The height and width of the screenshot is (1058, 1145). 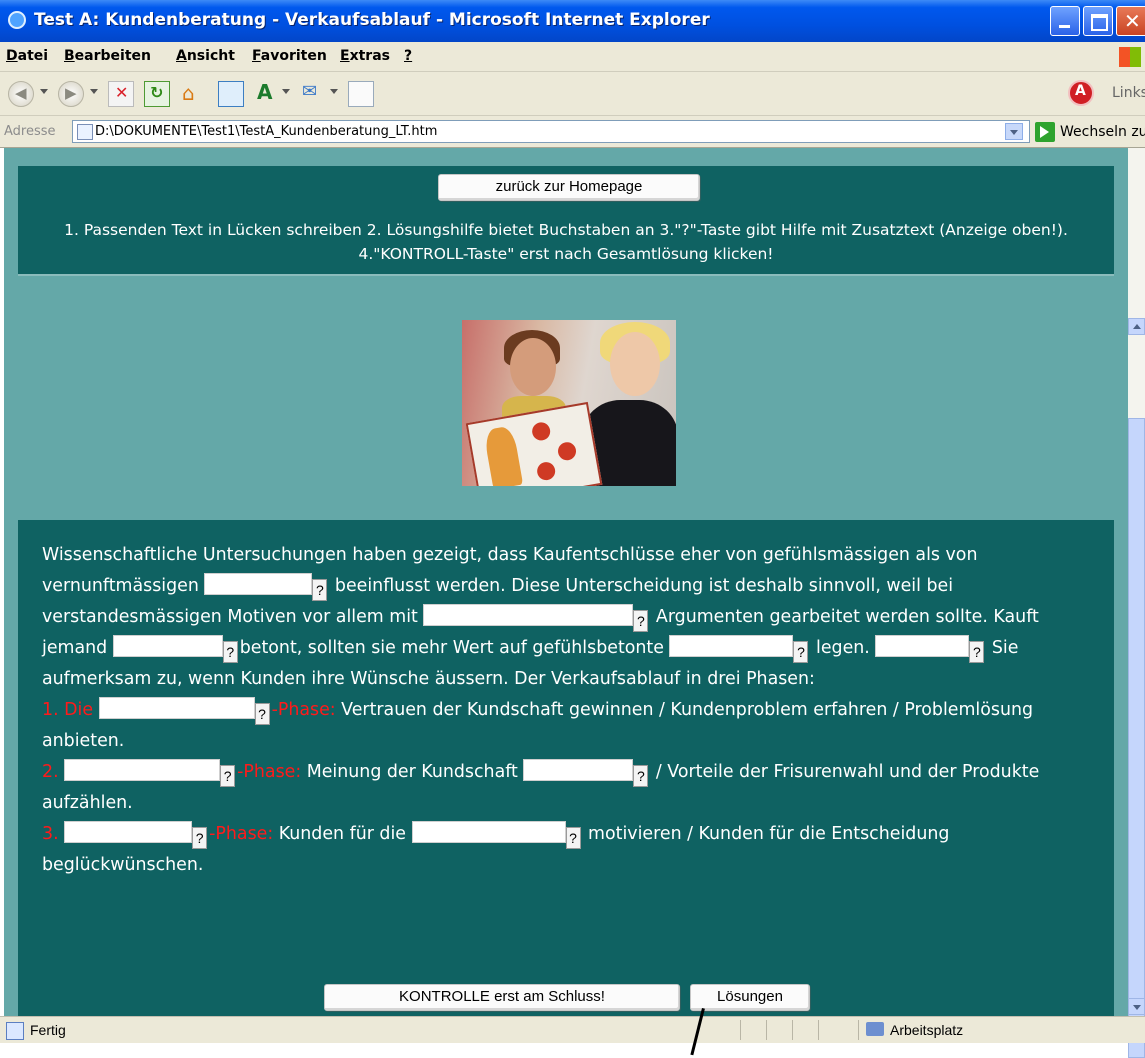 I want to click on maximize-button, so click(x=1098, y=21).